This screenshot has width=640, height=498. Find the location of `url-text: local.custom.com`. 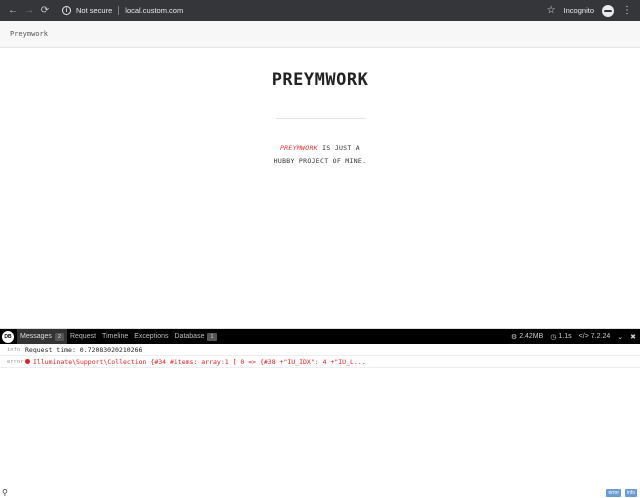

url-text: local.custom.com is located at coordinates (154, 10).